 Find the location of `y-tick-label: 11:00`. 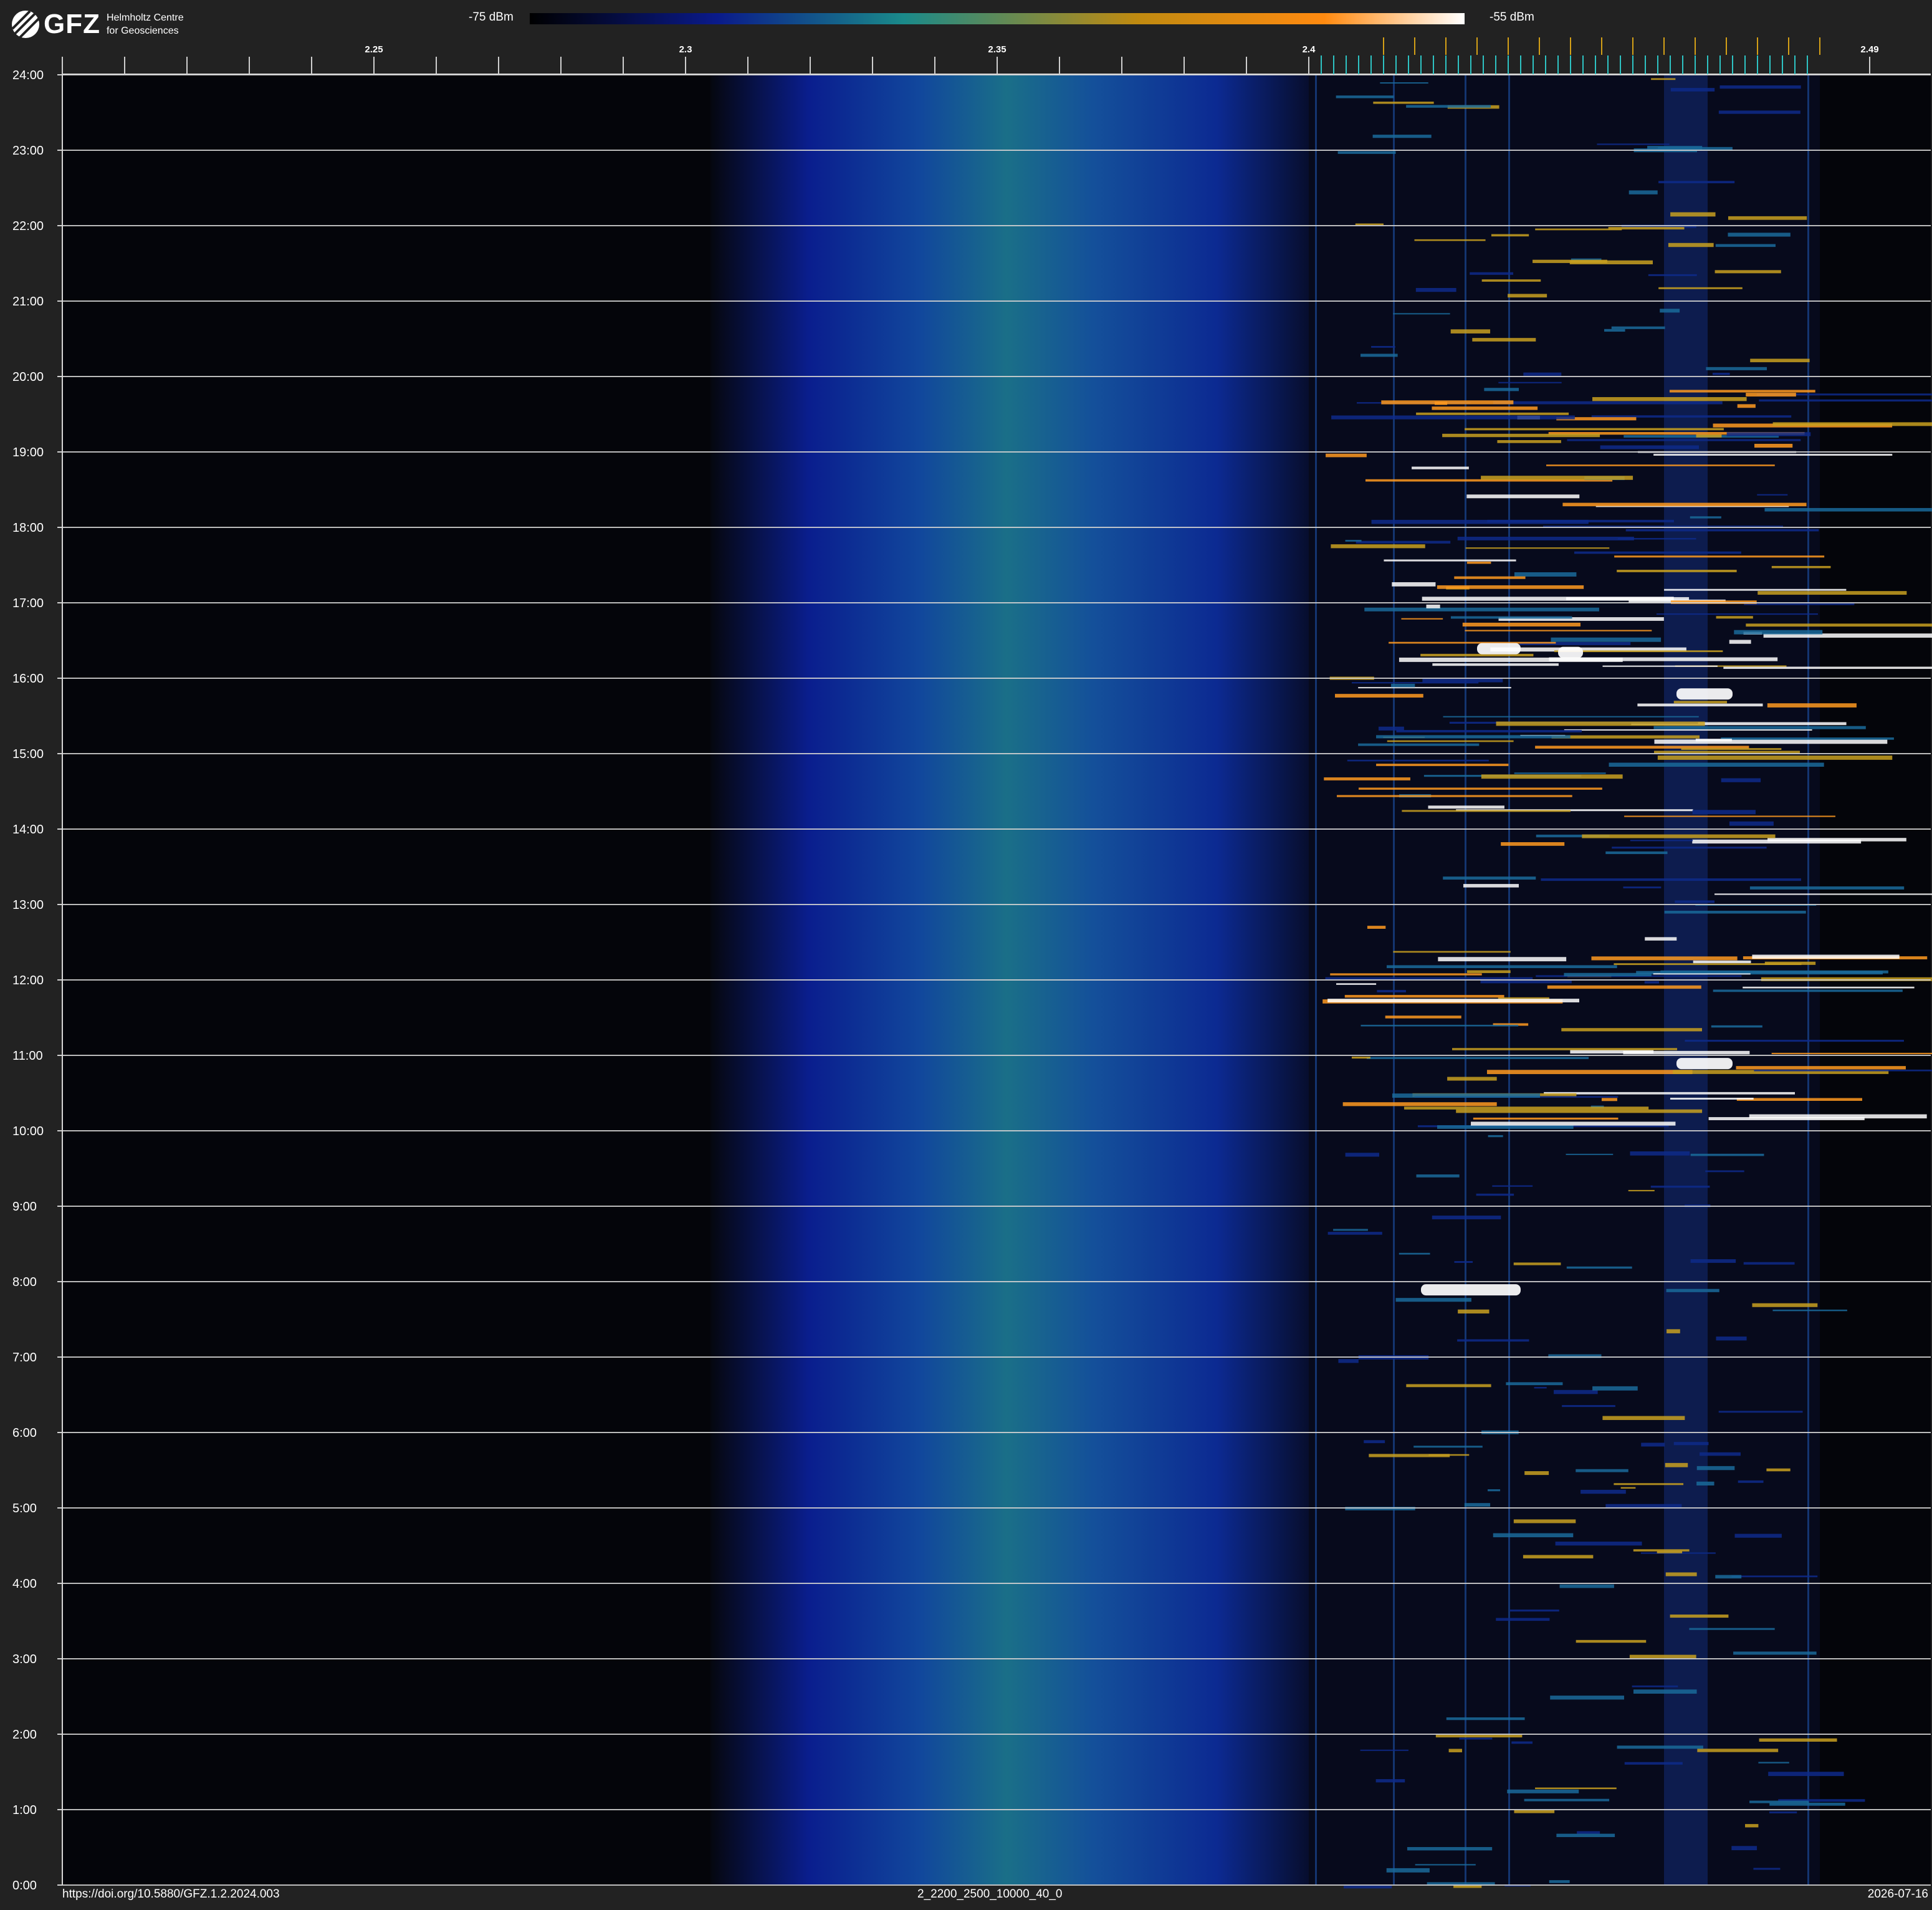

y-tick-label: 11:00 is located at coordinates (27, 1056).